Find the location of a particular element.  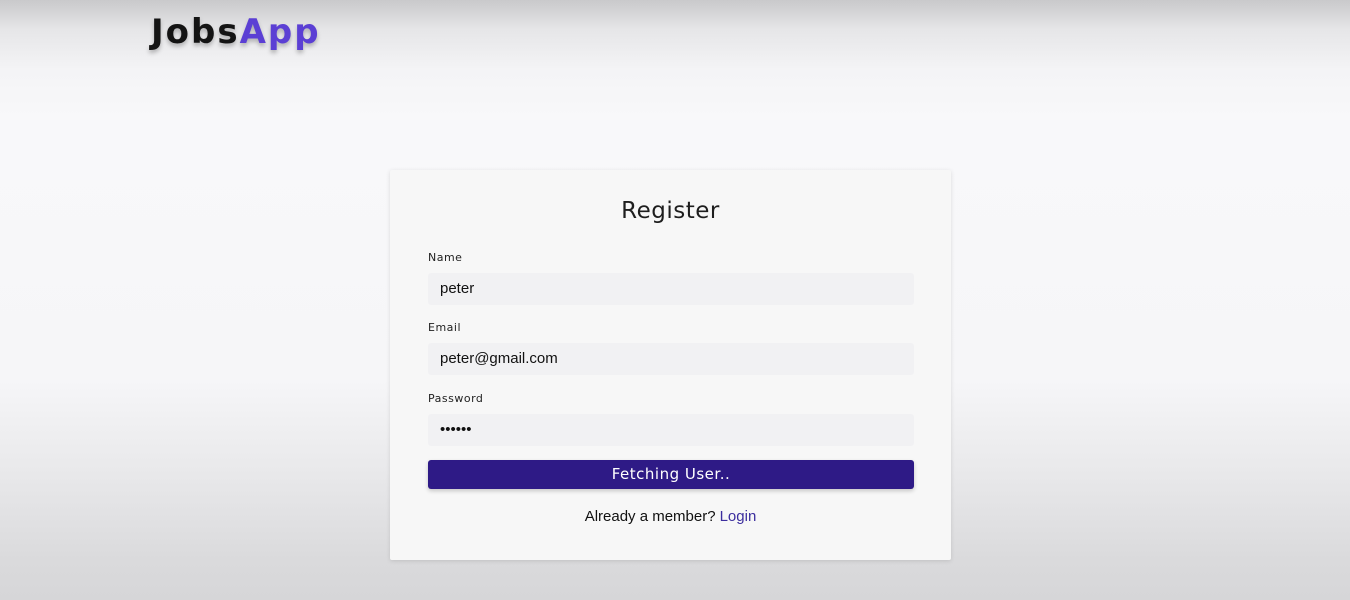

submit-button: Fetching User.. is located at coordinates (671, 474).